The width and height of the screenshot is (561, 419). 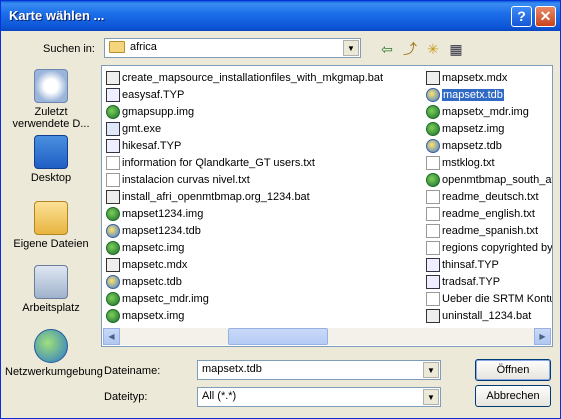 What do you see at coordinates (263, 298) in the screenshot?
I see `list-item: mapsetc_mdr.img` at bounding box center [263, 298].